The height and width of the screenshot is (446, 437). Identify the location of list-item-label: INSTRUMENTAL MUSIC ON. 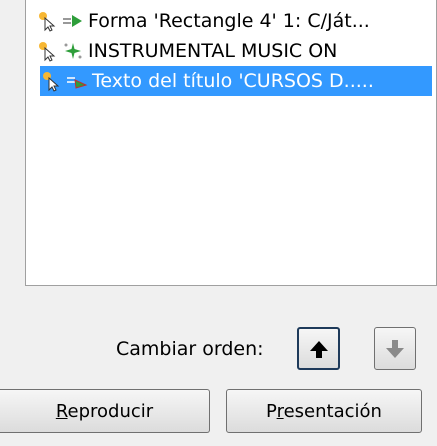
(213, 51).